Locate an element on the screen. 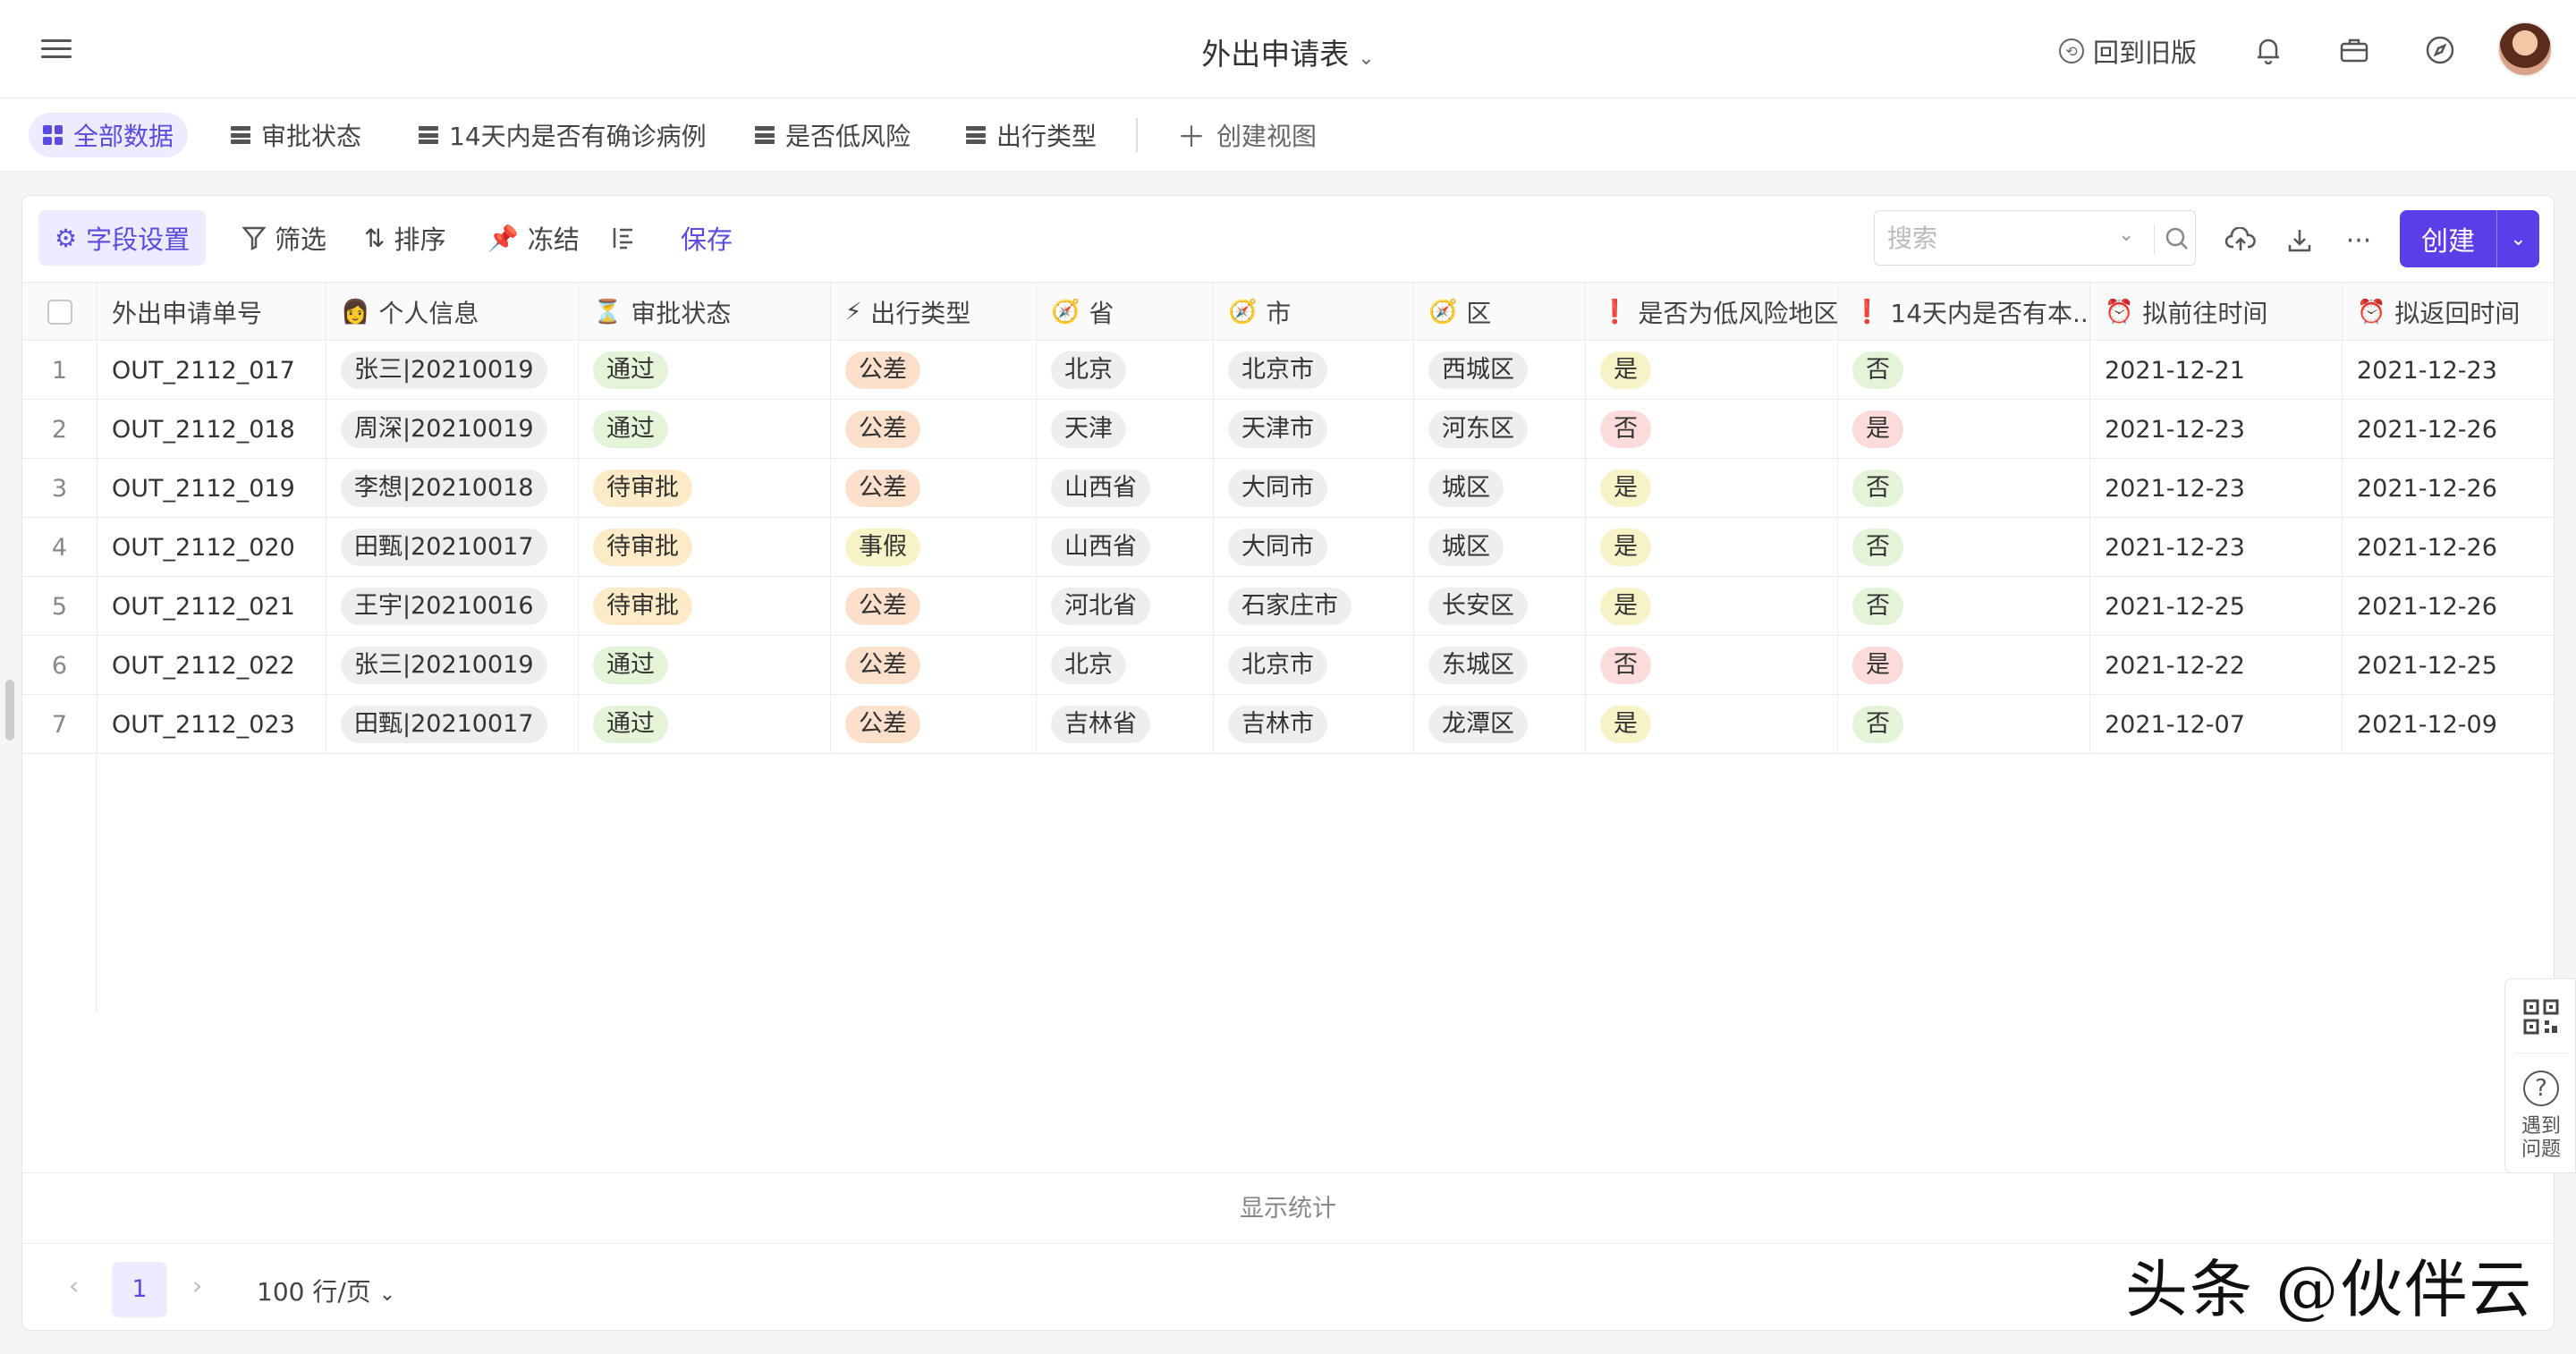  city-cell: 天津市 is located at coordinates (1314, 429).